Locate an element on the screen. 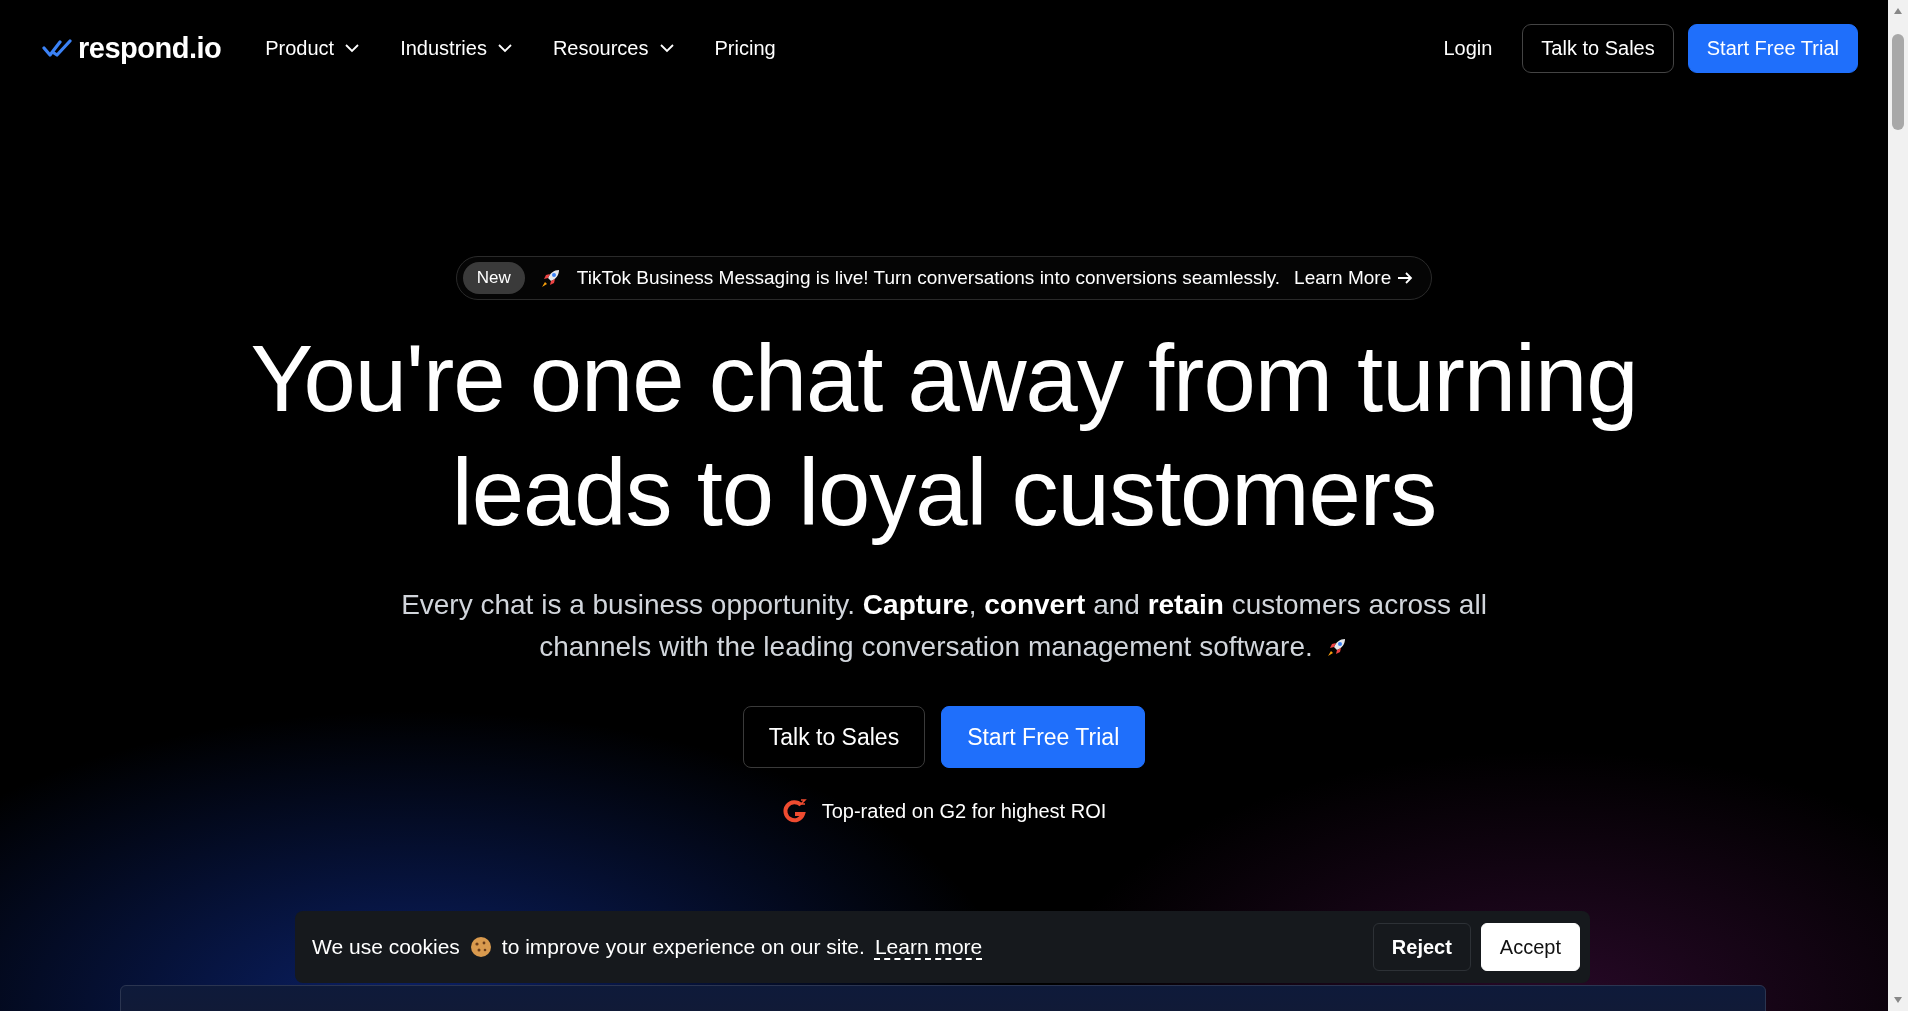  login-link: Login is located at coordinates (1468, 48).